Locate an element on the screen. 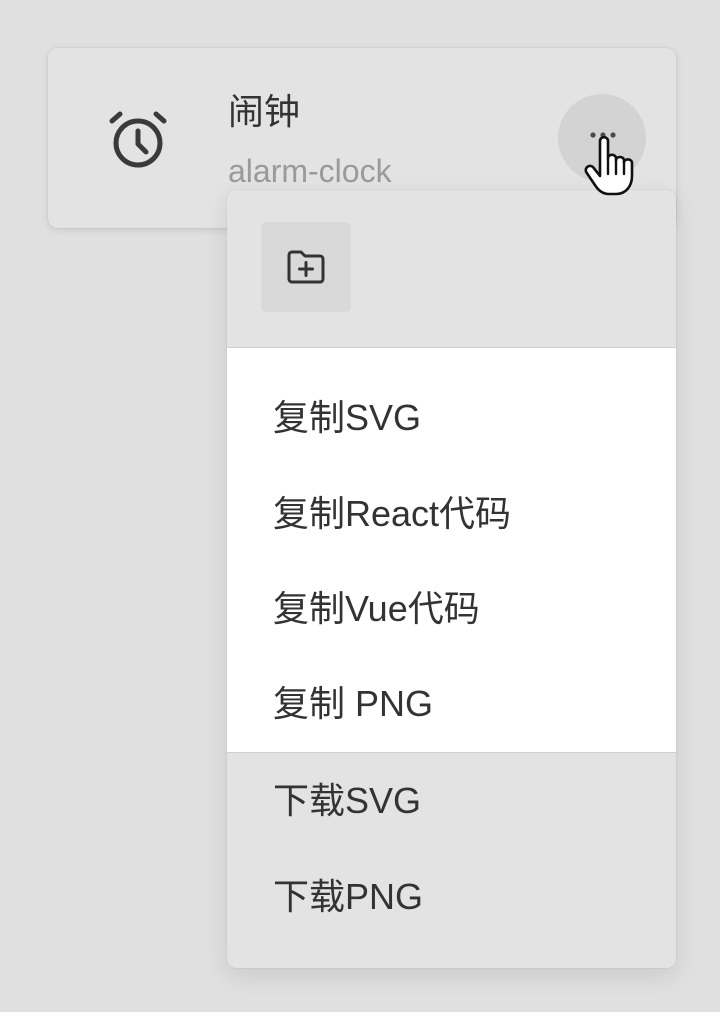  context-menu-header is located at coordinates (451, 269).